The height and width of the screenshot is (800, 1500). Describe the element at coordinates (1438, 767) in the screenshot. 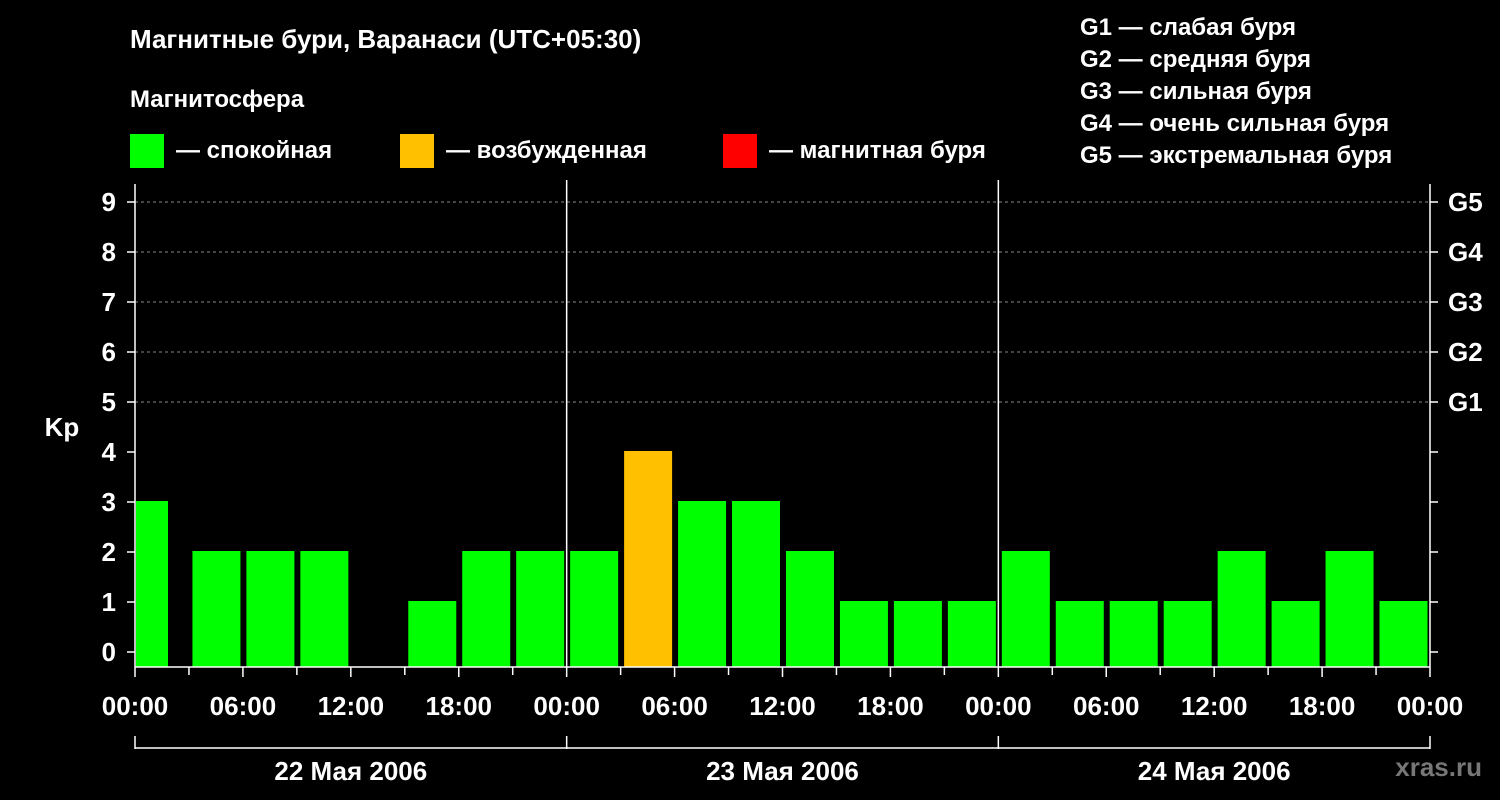

I see `watermark: xras.ru` at that location.